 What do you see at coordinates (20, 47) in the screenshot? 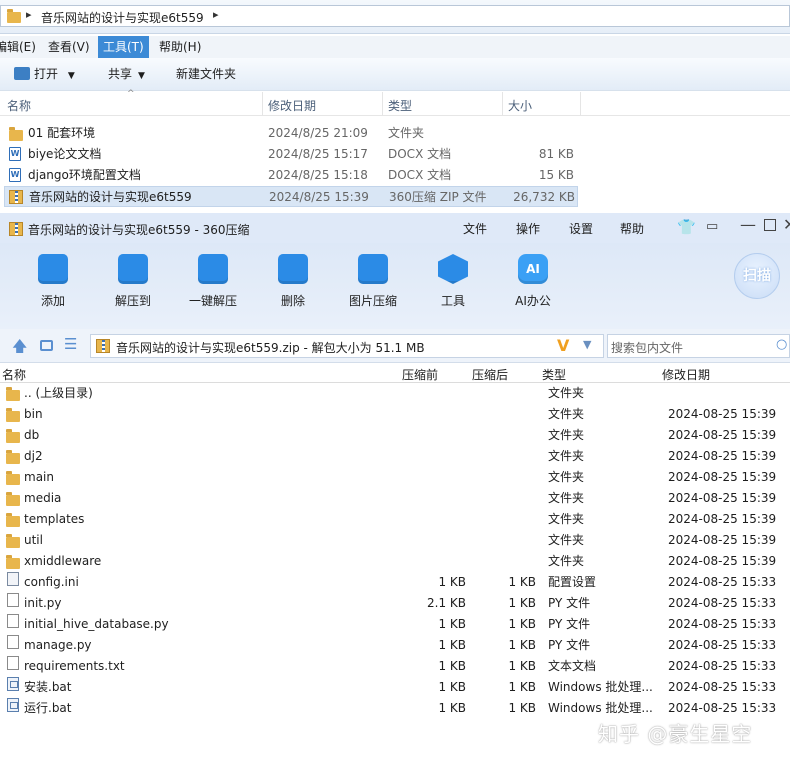
I see `menu-edit: 编辑(E)` at bounding box center [20, 47].